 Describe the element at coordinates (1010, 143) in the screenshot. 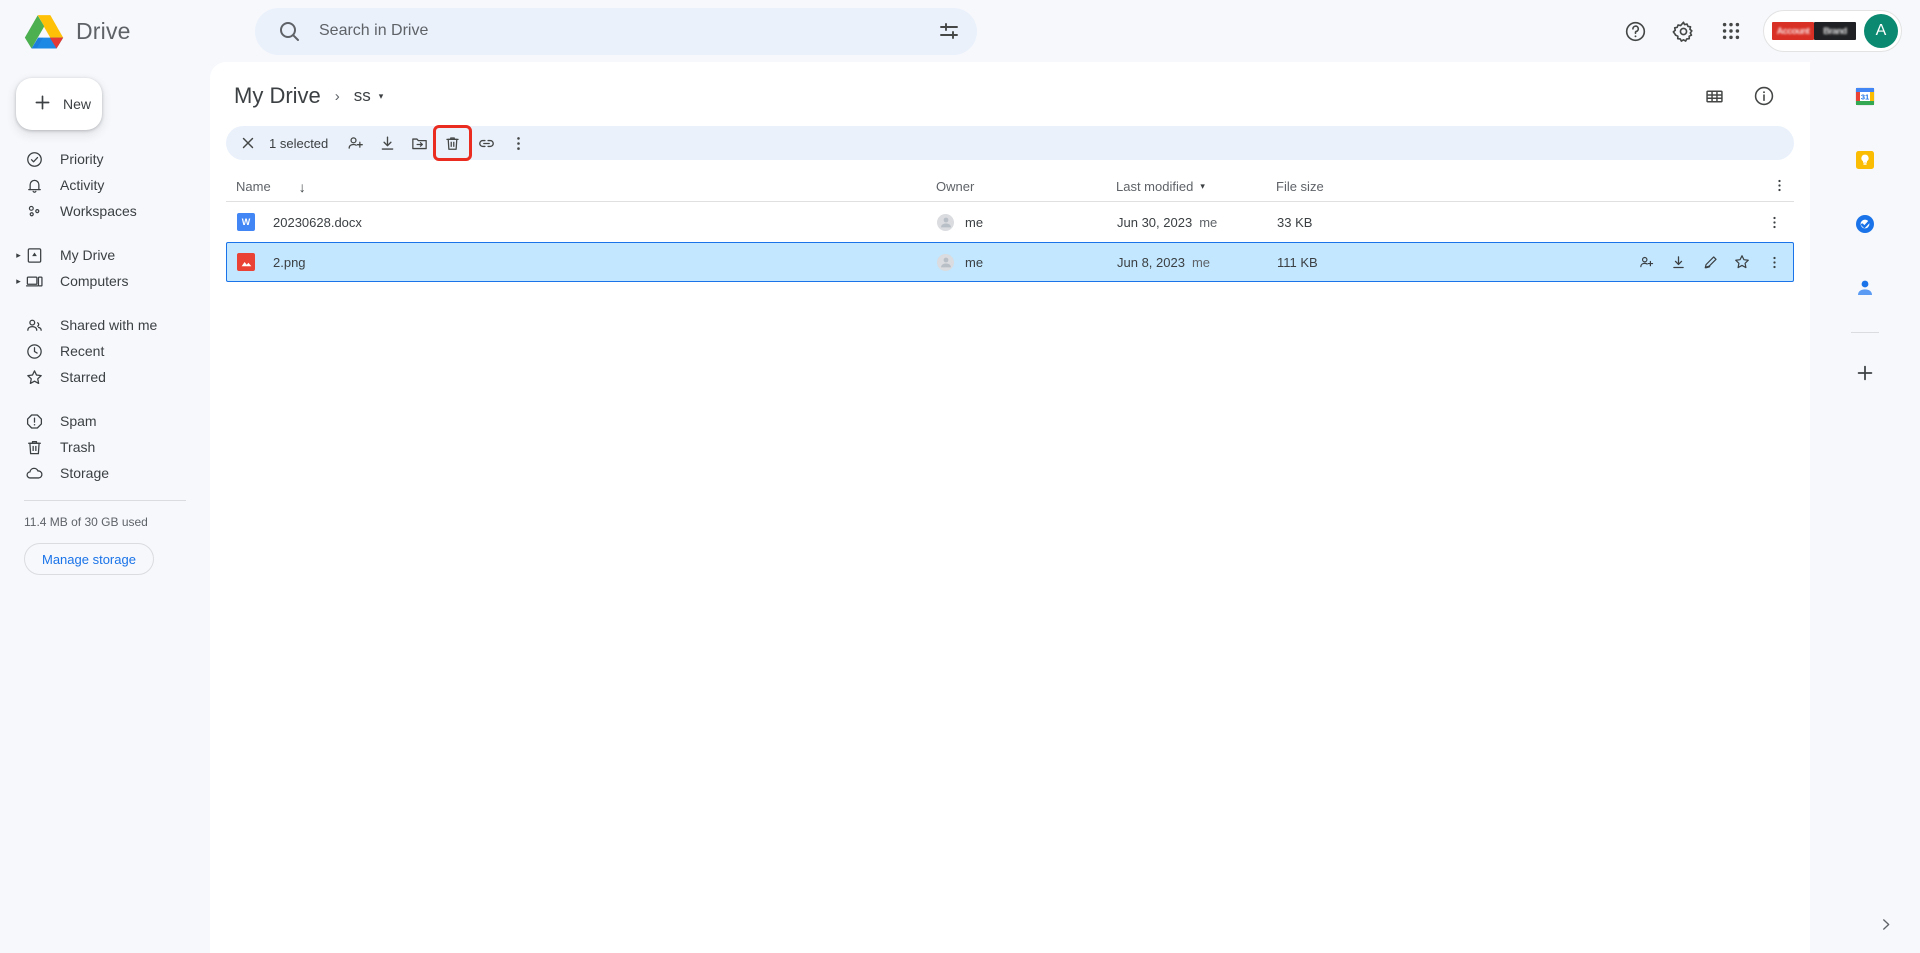

I see `selection-toolbar: 1 selected` at that location.